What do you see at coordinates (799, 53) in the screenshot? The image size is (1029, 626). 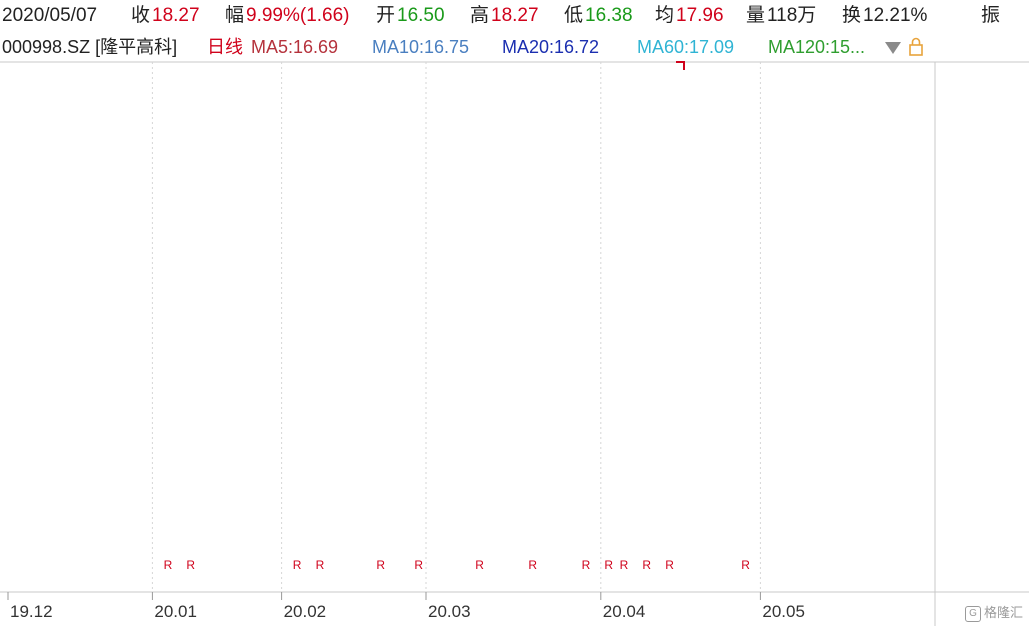 I see `chart-widgets` at bounding box center [799, 53].